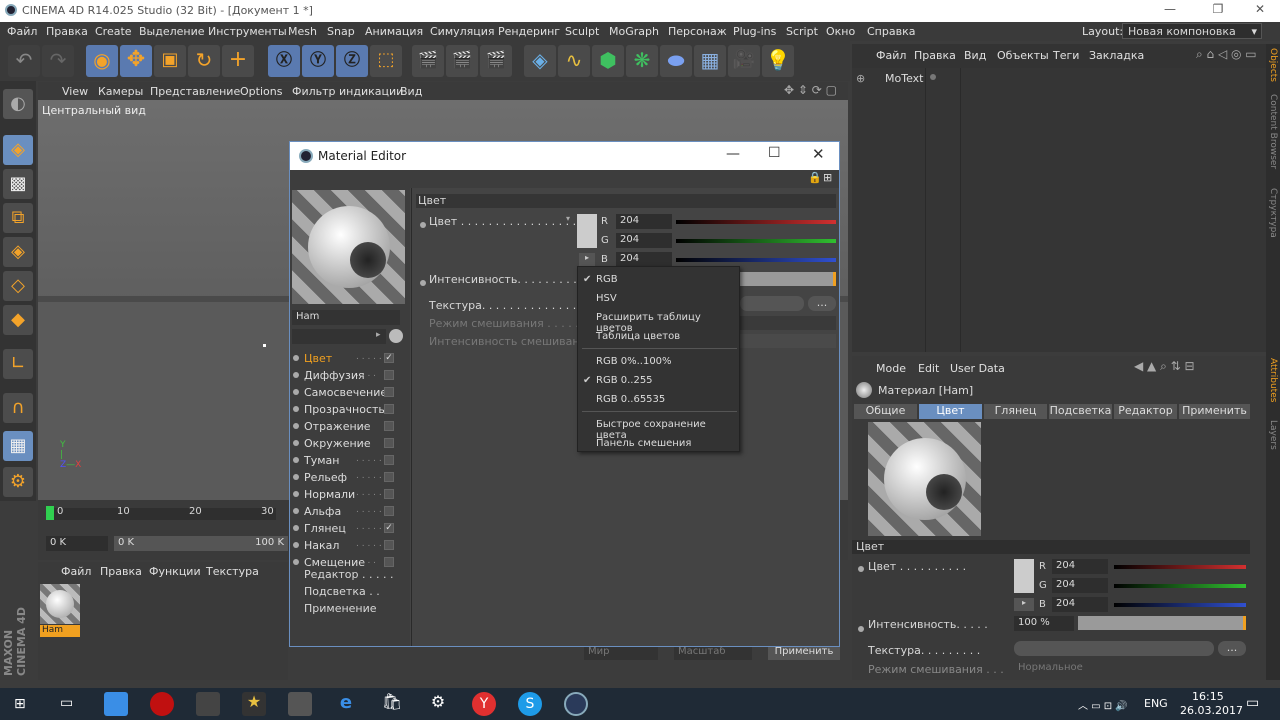 The image size is (1280, 720). Describe the element at coordinates (341, 31) in the screenshot. I see `menu-snap: Snap` at that location.